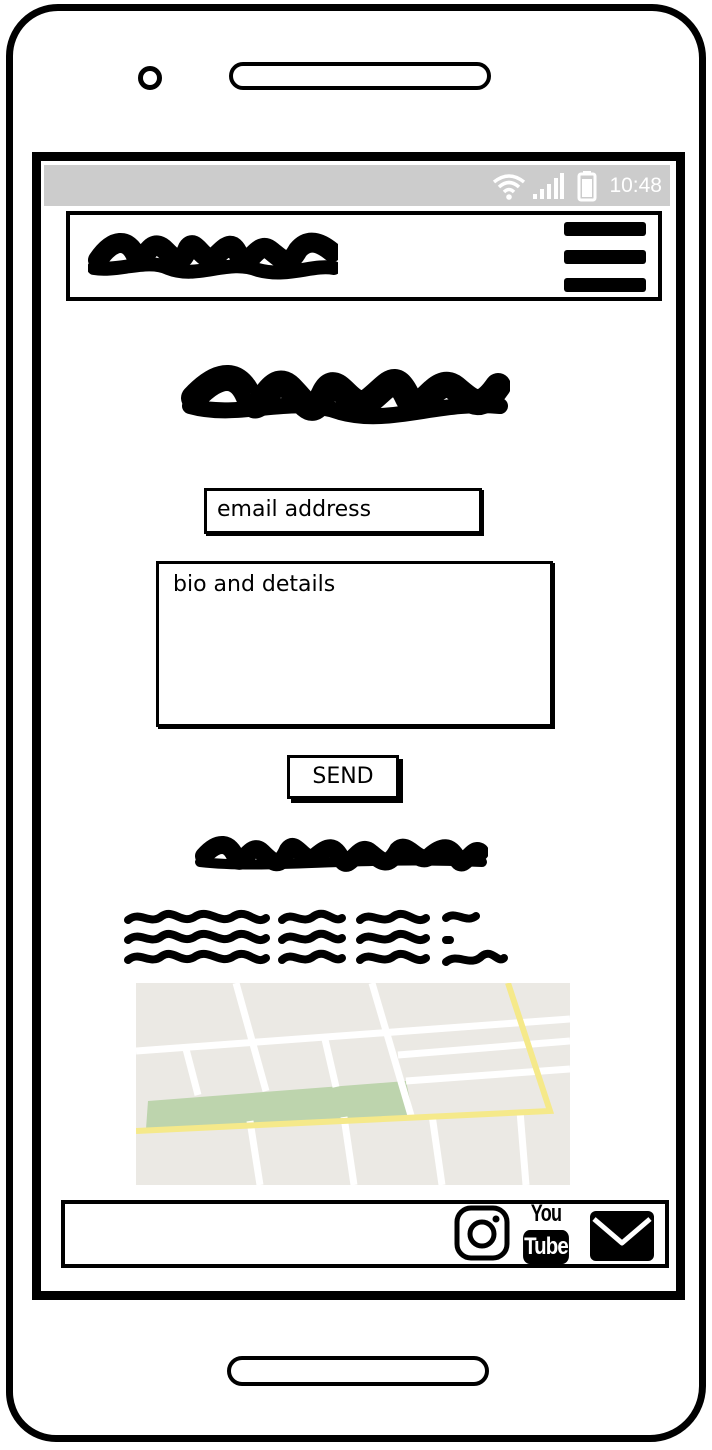  What do you see at coordinates (360, 76) in the screenshot?
I see `speaker-slot` at bounding box center [360, 76].